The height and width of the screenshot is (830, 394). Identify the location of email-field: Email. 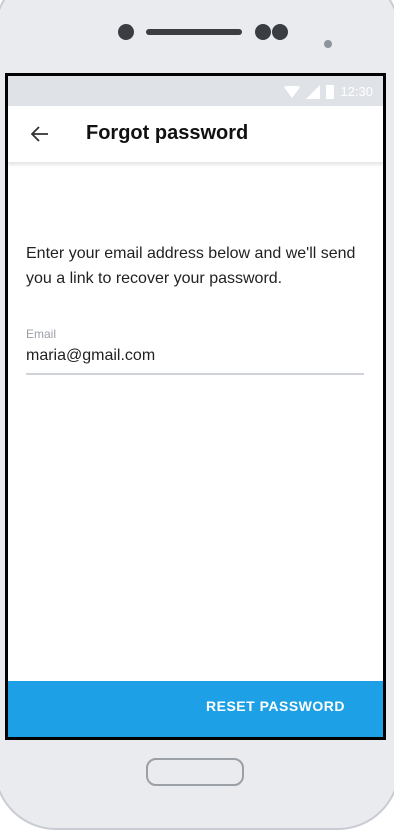
(195, 351).